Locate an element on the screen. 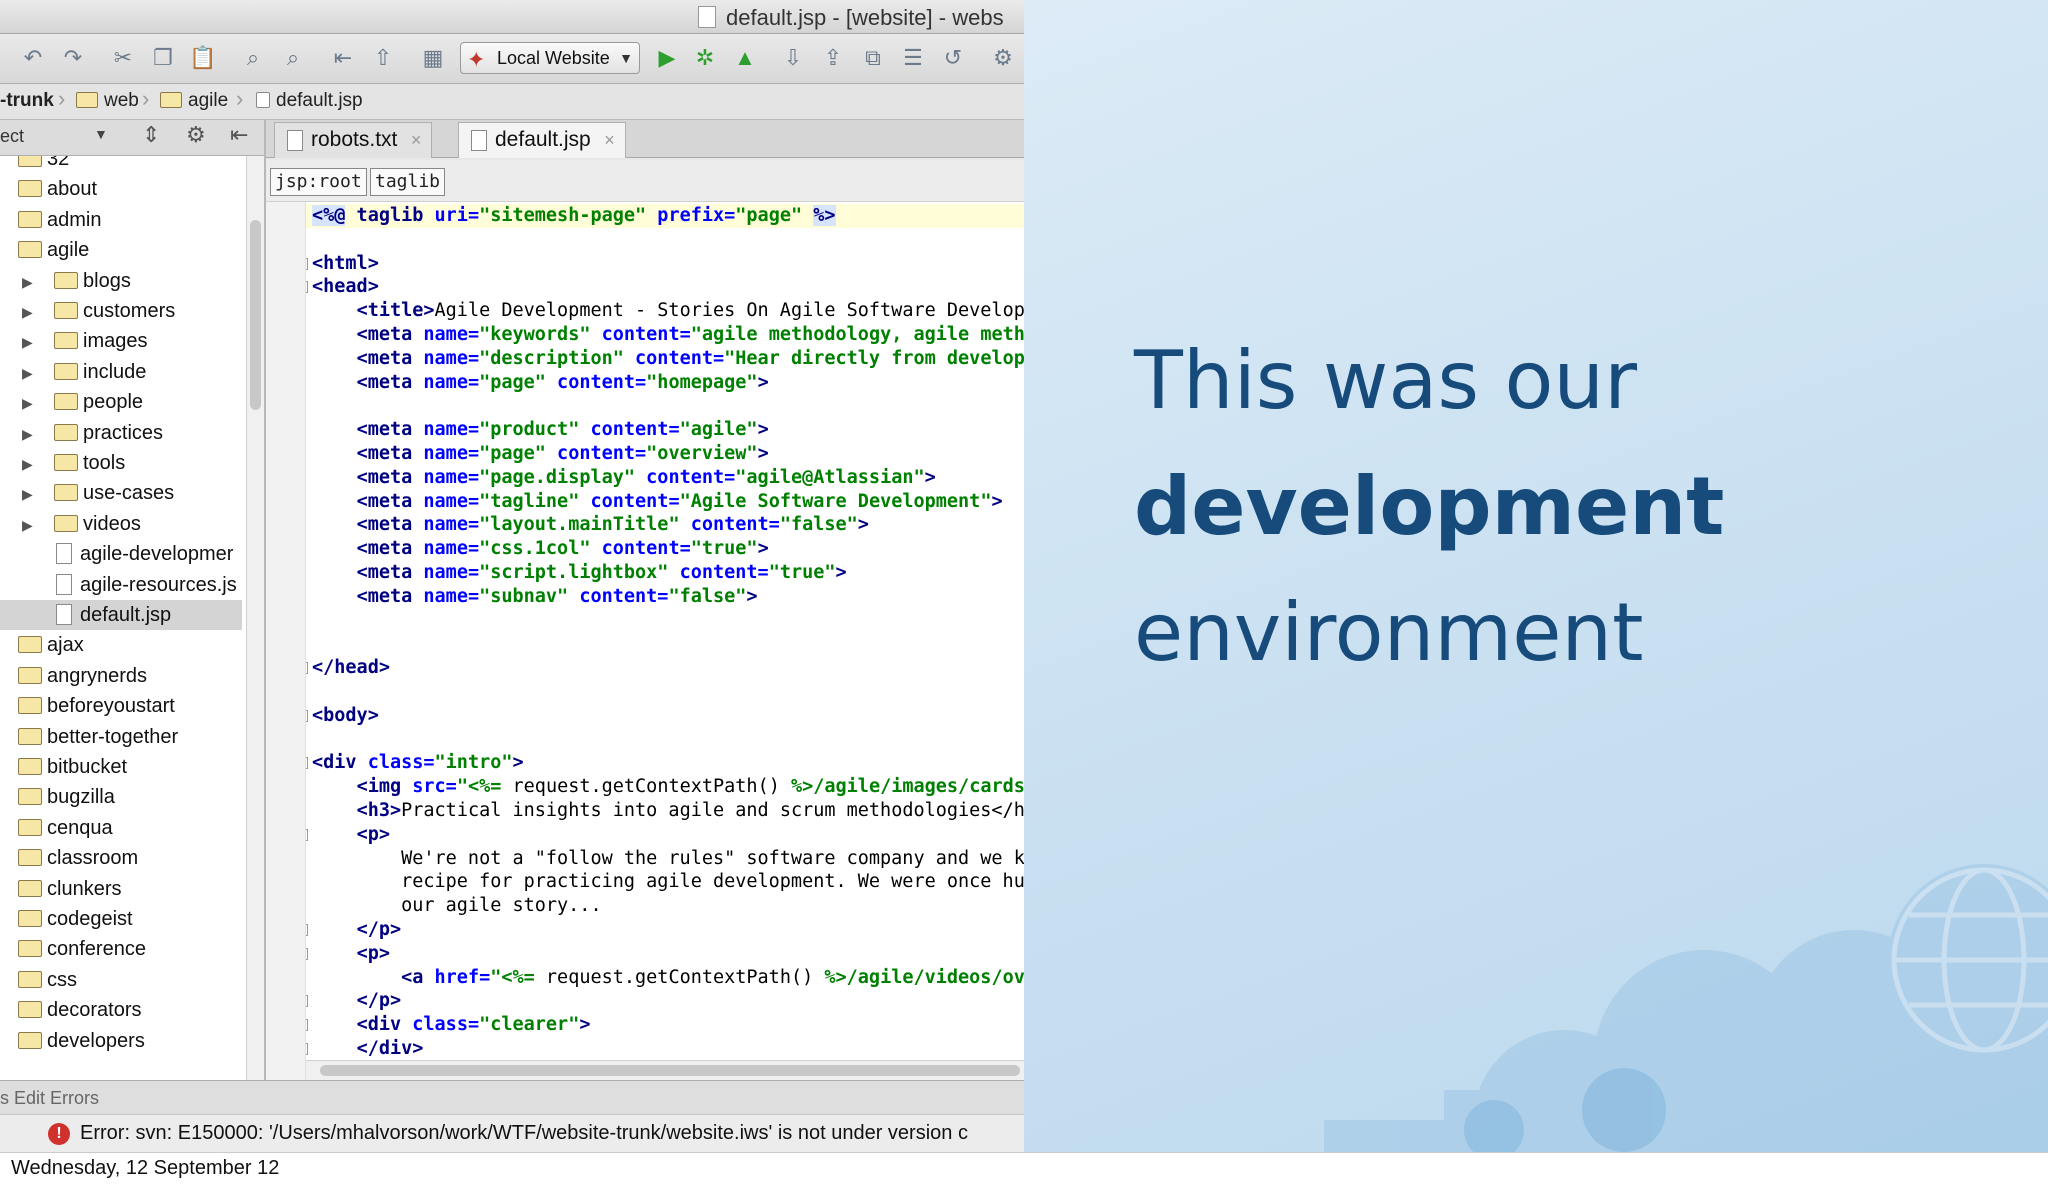 The image size is (2048, 1184). xml-crumb-taglib: taglib is located at coordinates (408, 182).